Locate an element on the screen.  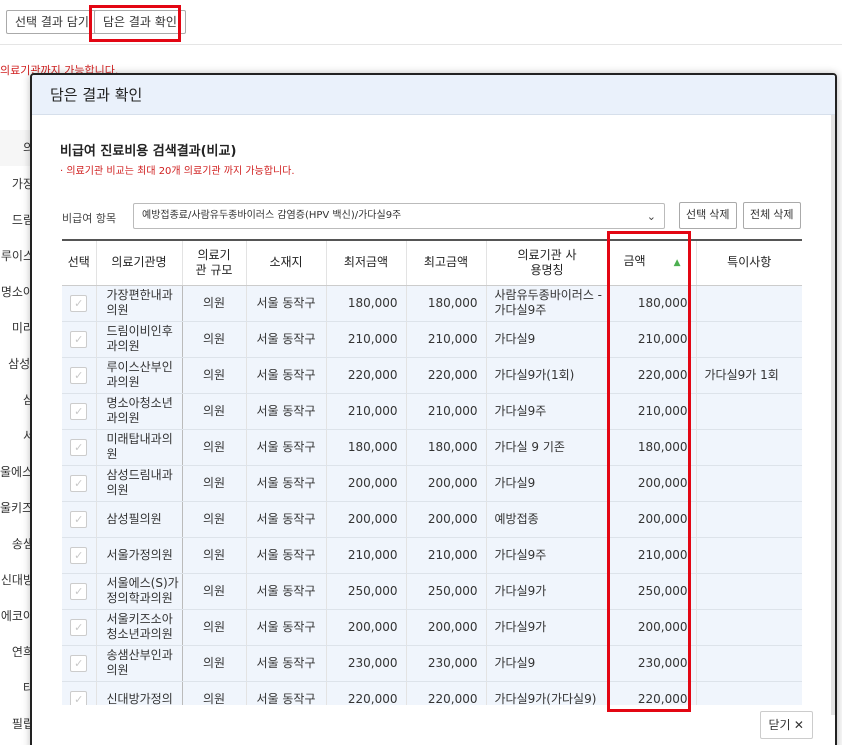
cell-amount: 220,000 is located at coordinates (651, 375).